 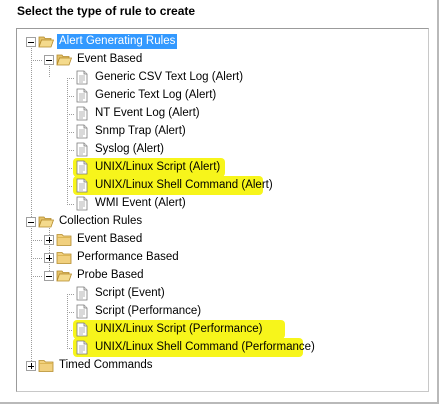 I want to click on tree-node-label: Timed Commands, so click(x=106, y=365).